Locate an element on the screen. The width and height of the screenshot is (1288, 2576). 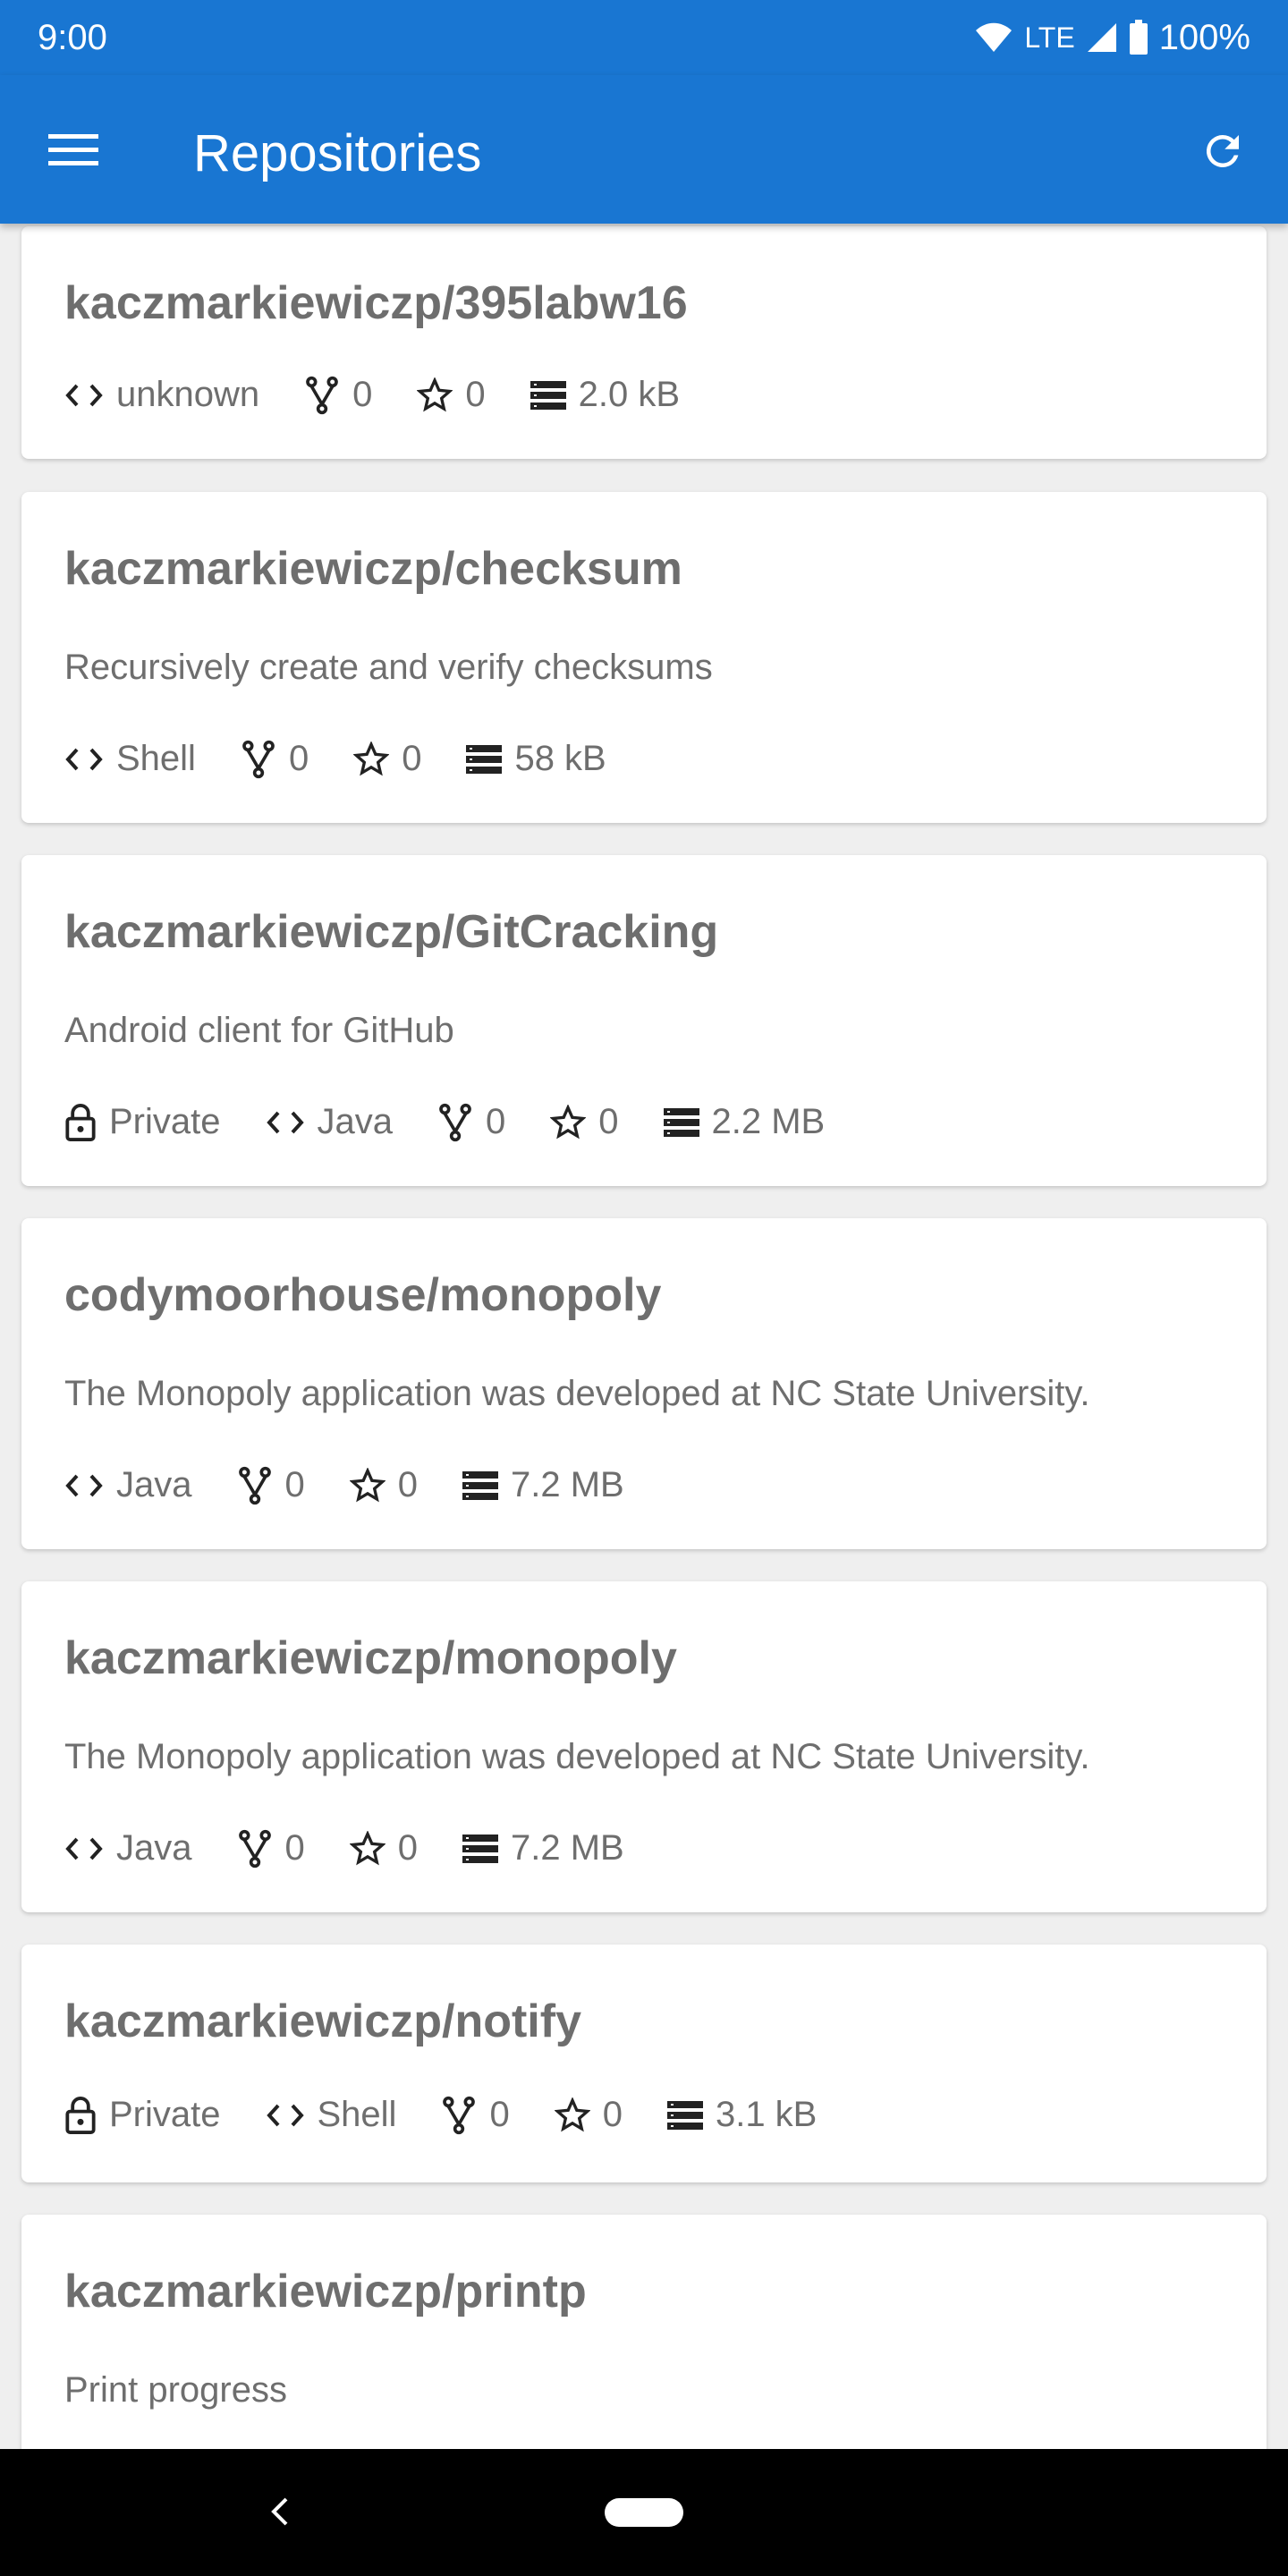
repo-card: kaczmarkiewiczp/printp Print progress is located at coordinates (644, 2332).